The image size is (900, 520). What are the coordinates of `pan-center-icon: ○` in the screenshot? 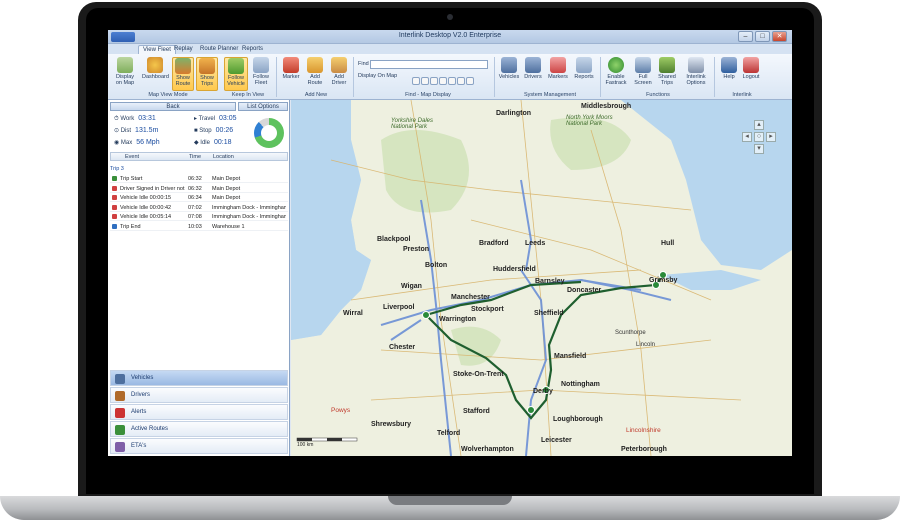 It's located at (759, 137).